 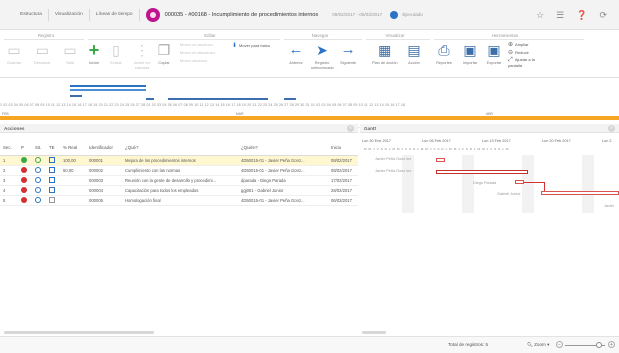 I want to click on arrow-left-icon: ←, so click(x=296, y=49).